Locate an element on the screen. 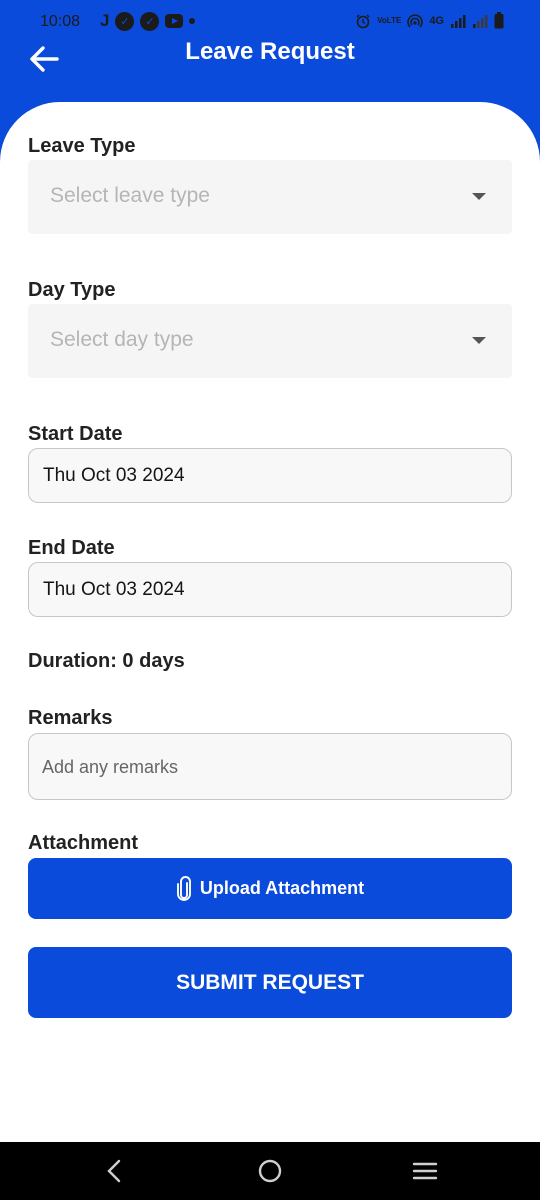  network-type: 4G is located at coordinates (436, 20).